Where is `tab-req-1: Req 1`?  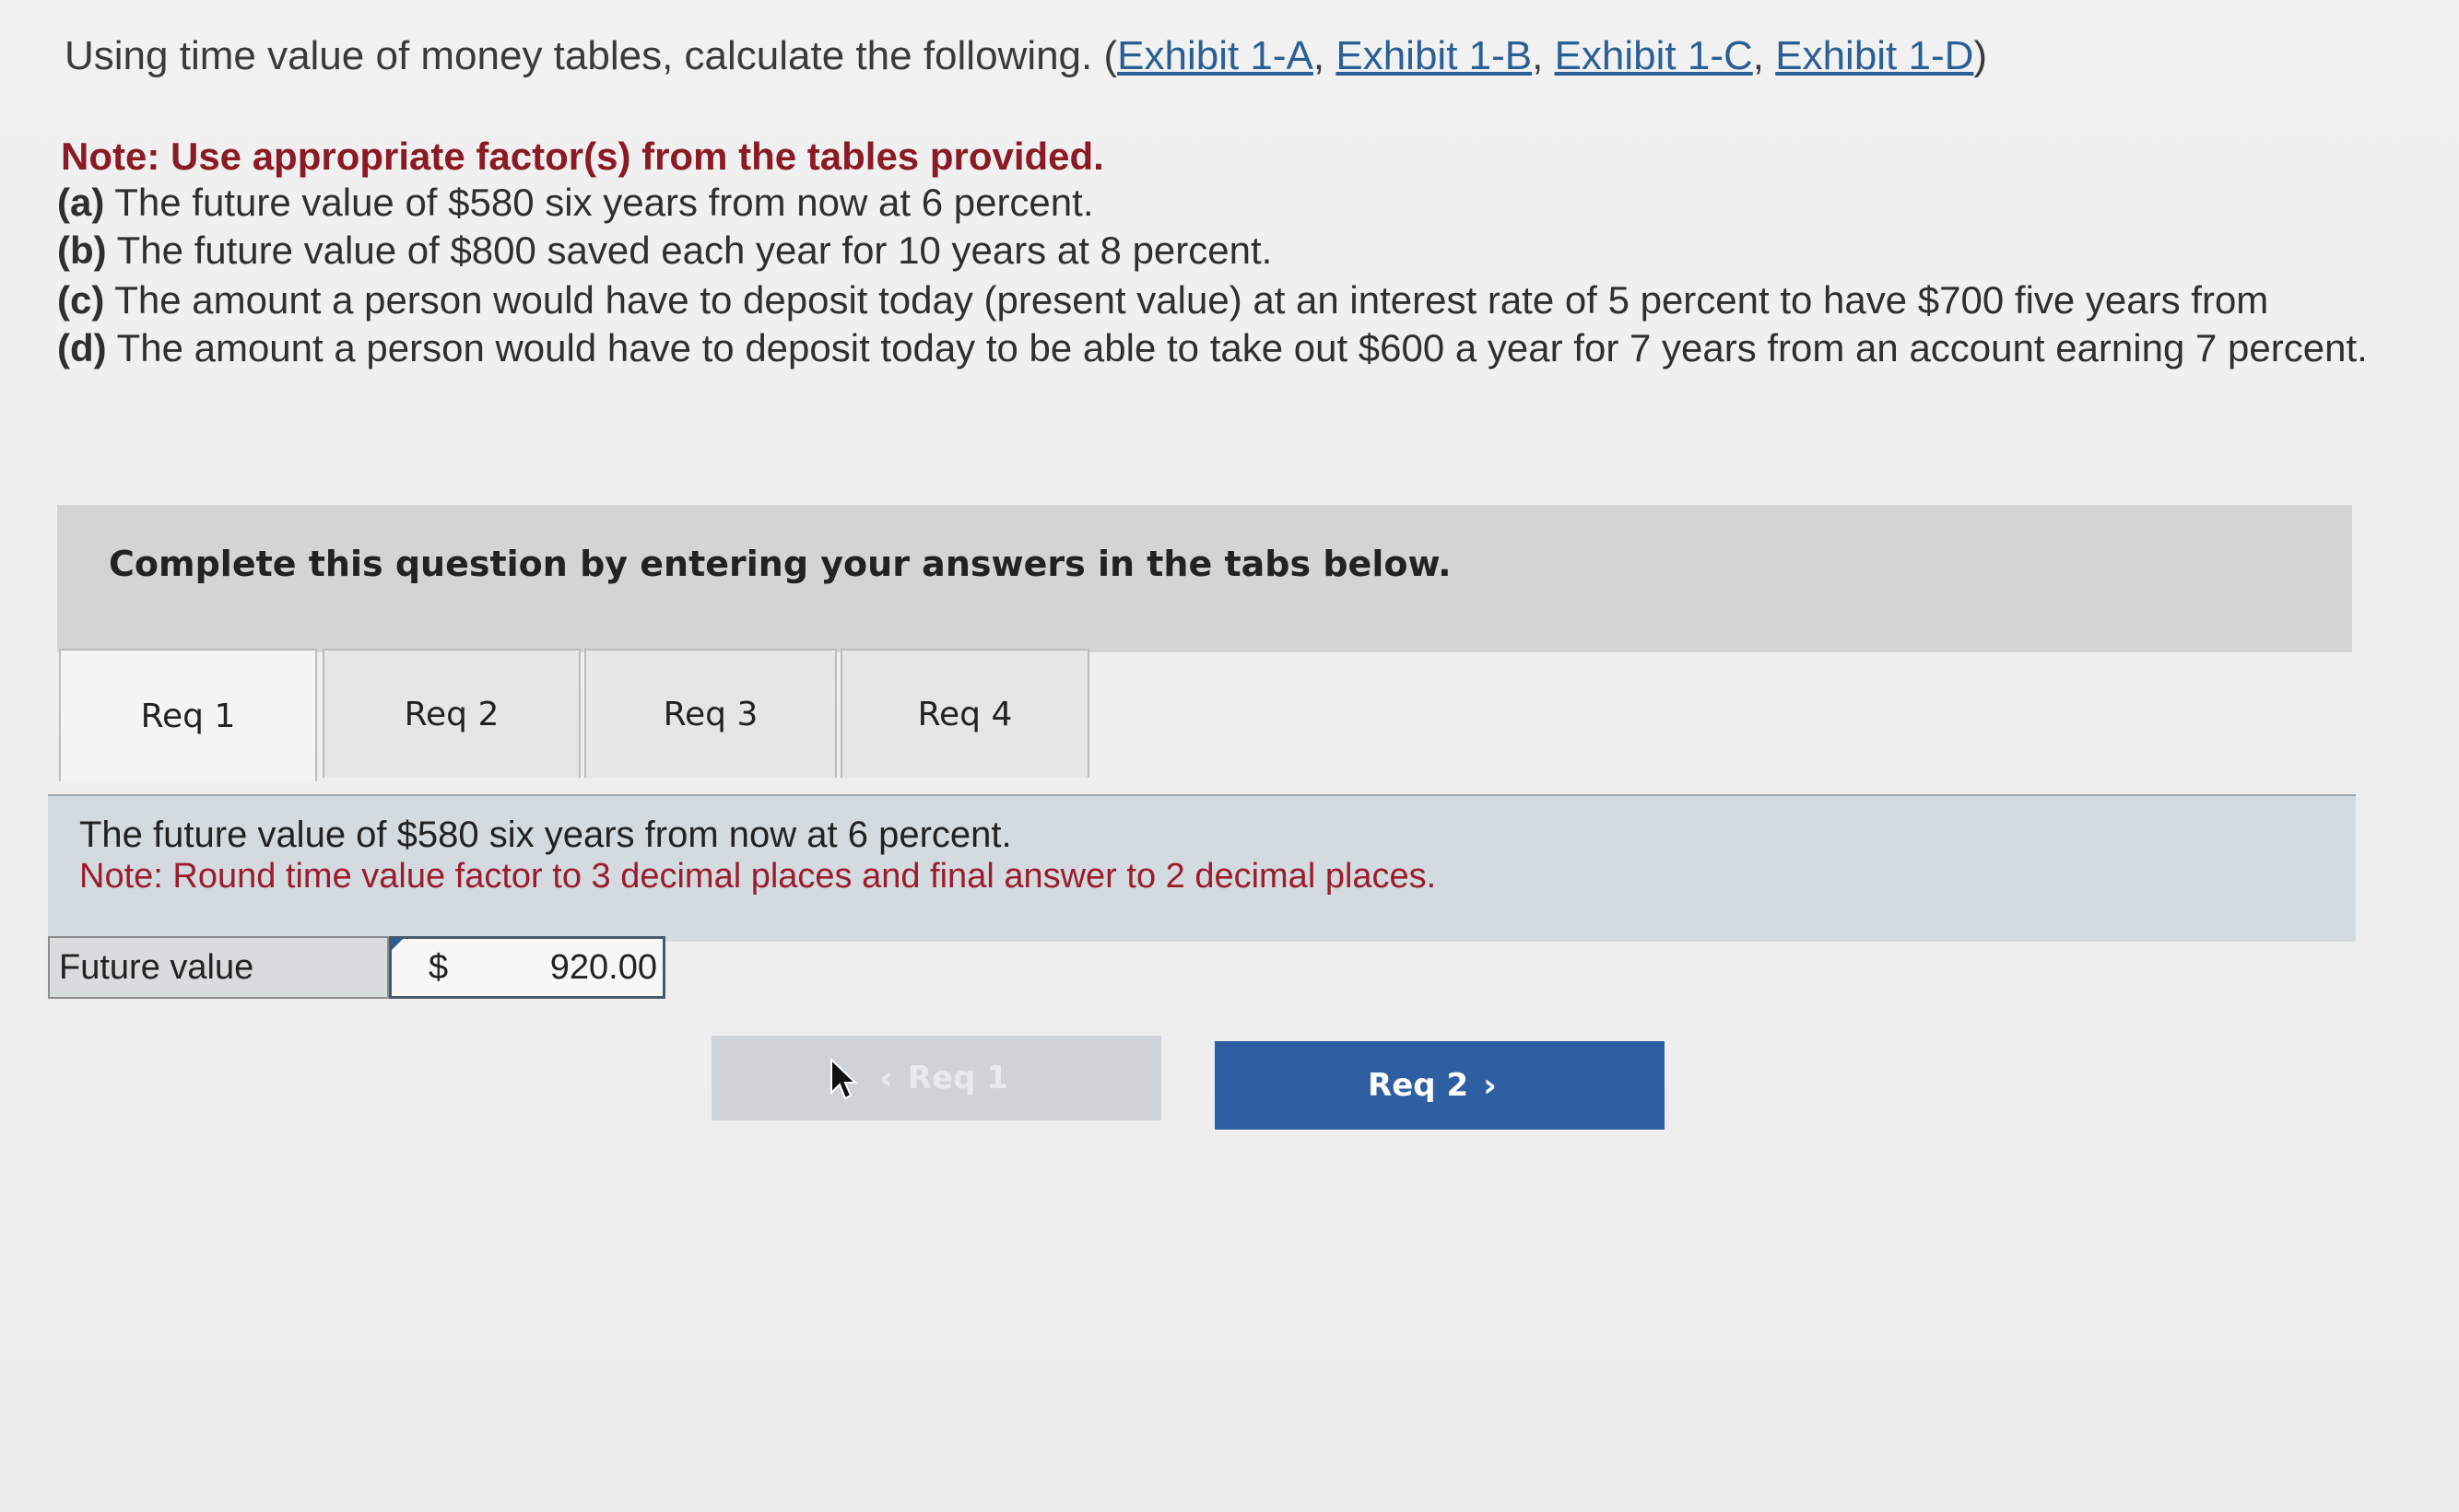
tab-req-1: Req 1 is located at coordinates (188, 715).